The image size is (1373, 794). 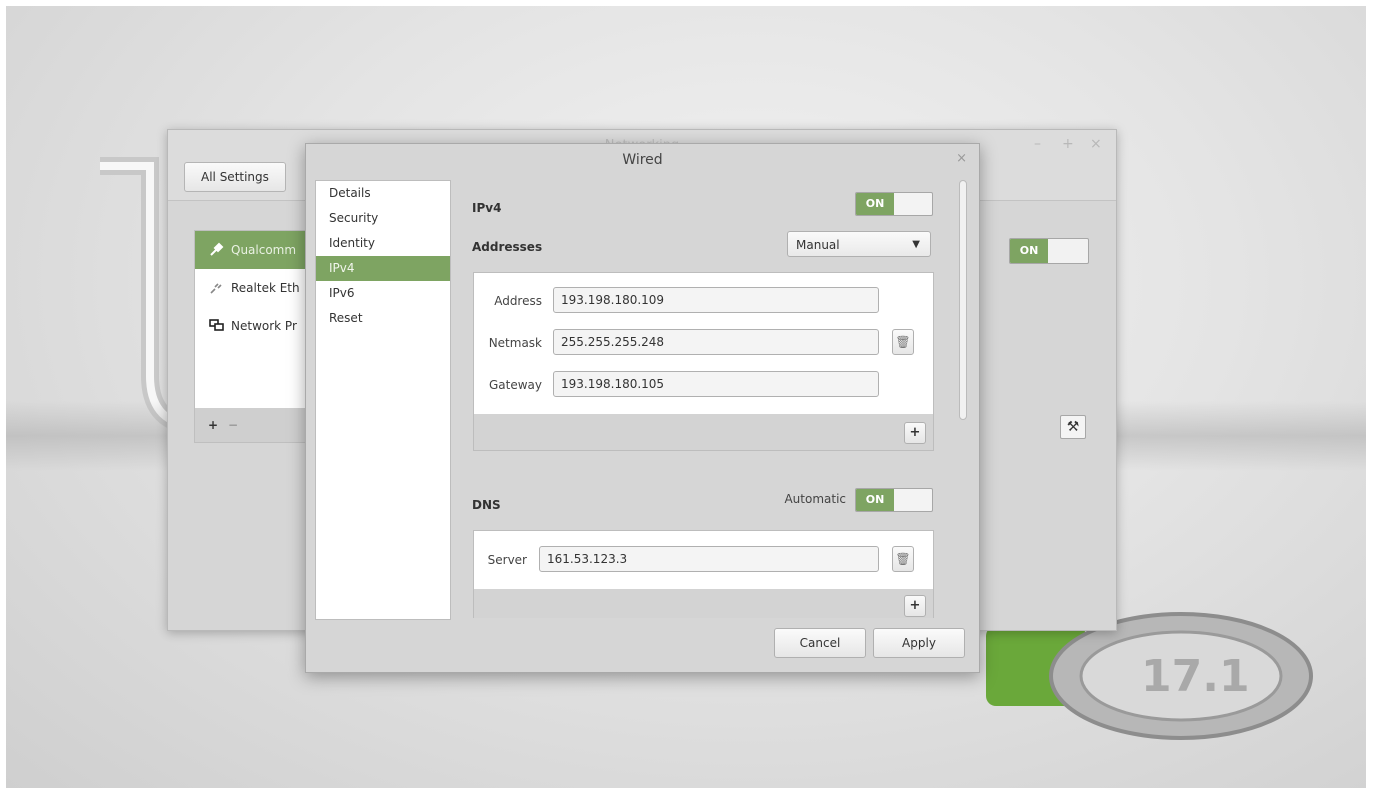 I want to click on add-dns-button: +, so click(x=915, y=606).